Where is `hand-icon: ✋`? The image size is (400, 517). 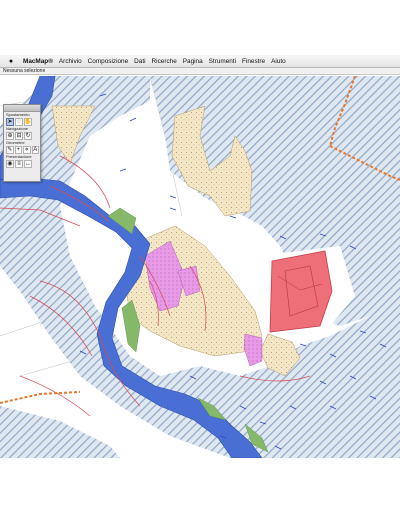
hand-icon: ✋ is located at coordinates (28, 121).